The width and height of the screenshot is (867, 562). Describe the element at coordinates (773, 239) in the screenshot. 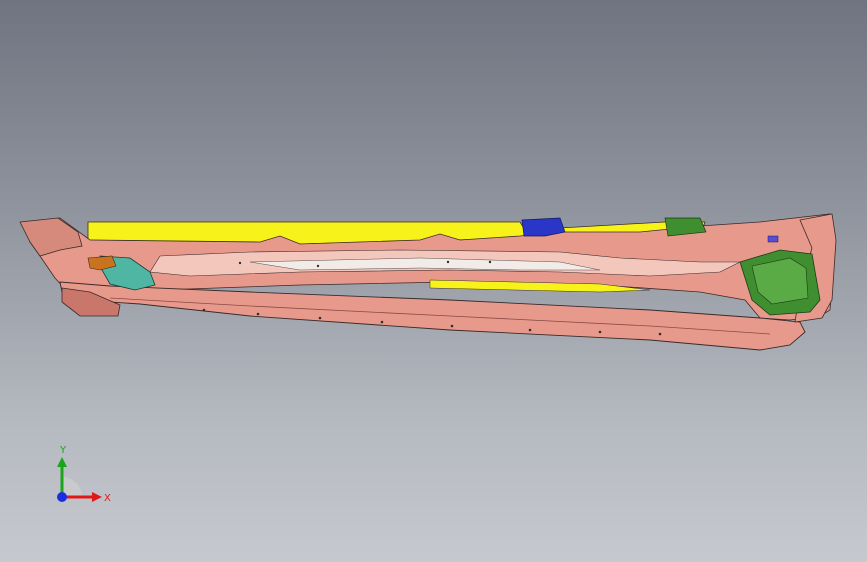

I see `rear-blue-clip` at that location.